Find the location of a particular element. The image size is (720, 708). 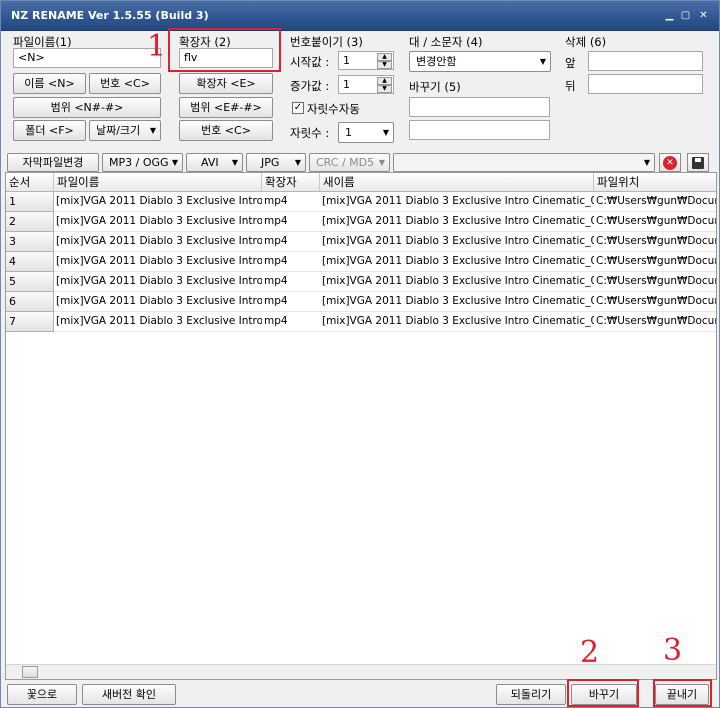

delete-back-label: 뒤 is located at coordinates (570, 86).